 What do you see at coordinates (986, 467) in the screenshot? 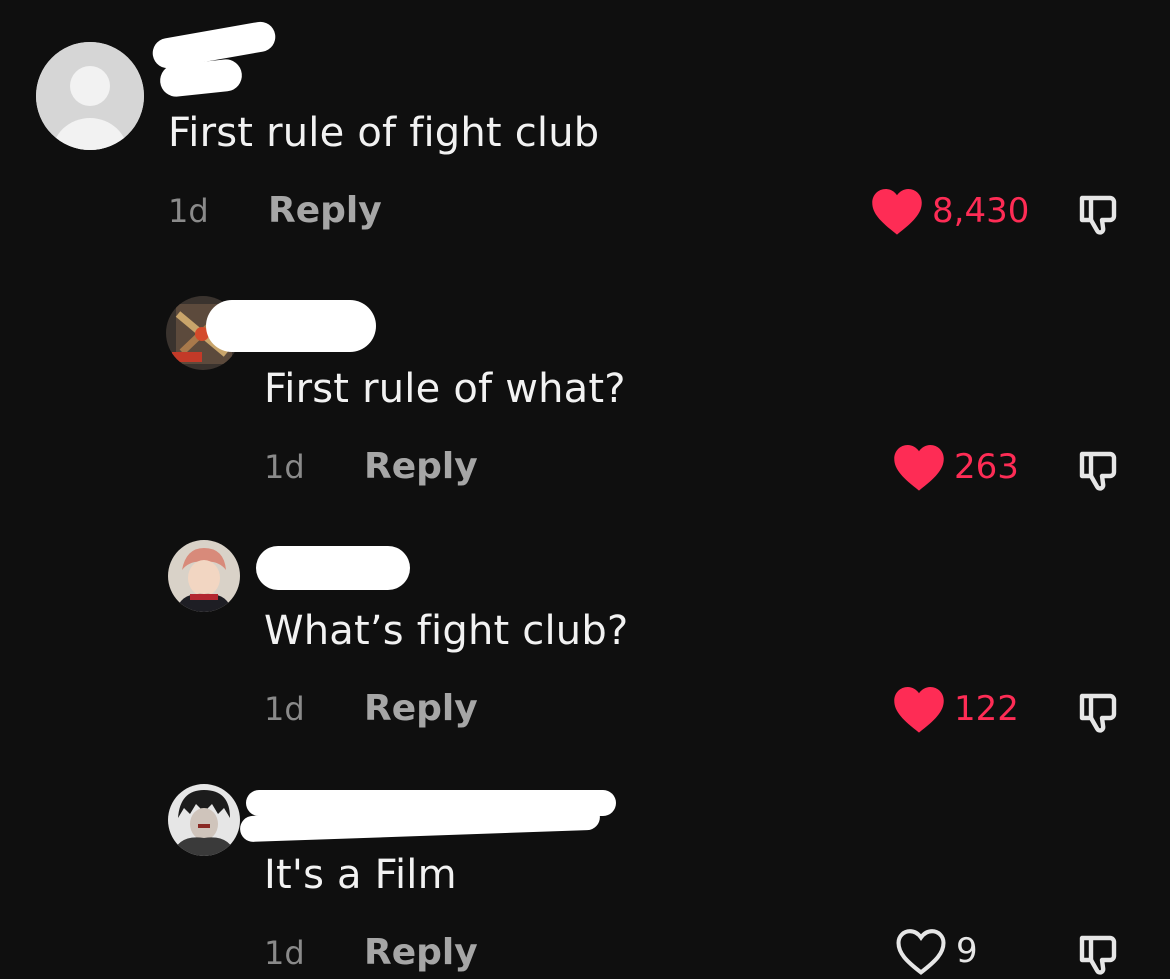
I see `like-count: 263` at bounding box center [986, 467].